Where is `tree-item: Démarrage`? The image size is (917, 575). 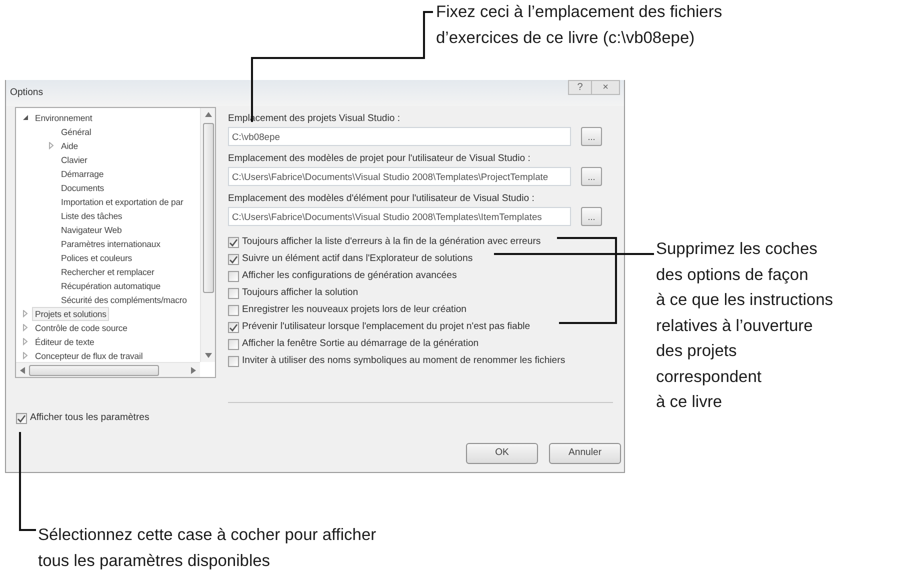 tree-item: Démarrage is located at coordinates (108, 174).